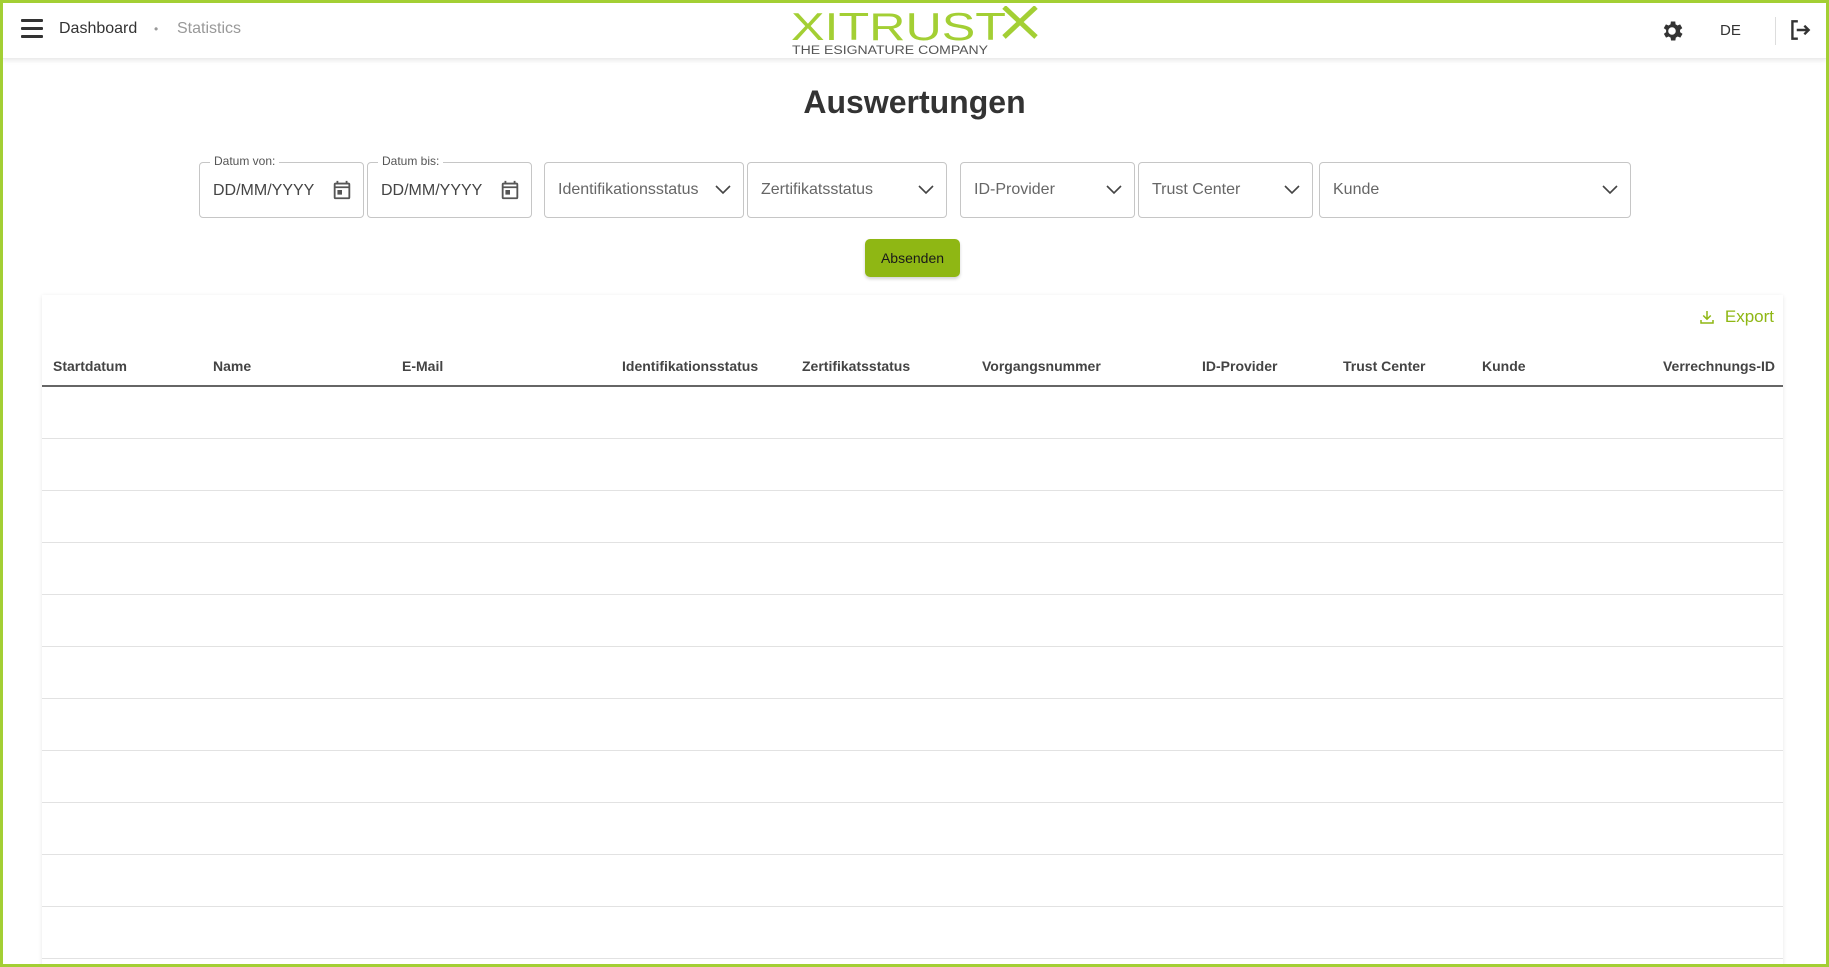  What do you see at coordinates (245, 161) in the screenshot?
I see `date-from-label: Datum von:` at bounding box center [245, 161].